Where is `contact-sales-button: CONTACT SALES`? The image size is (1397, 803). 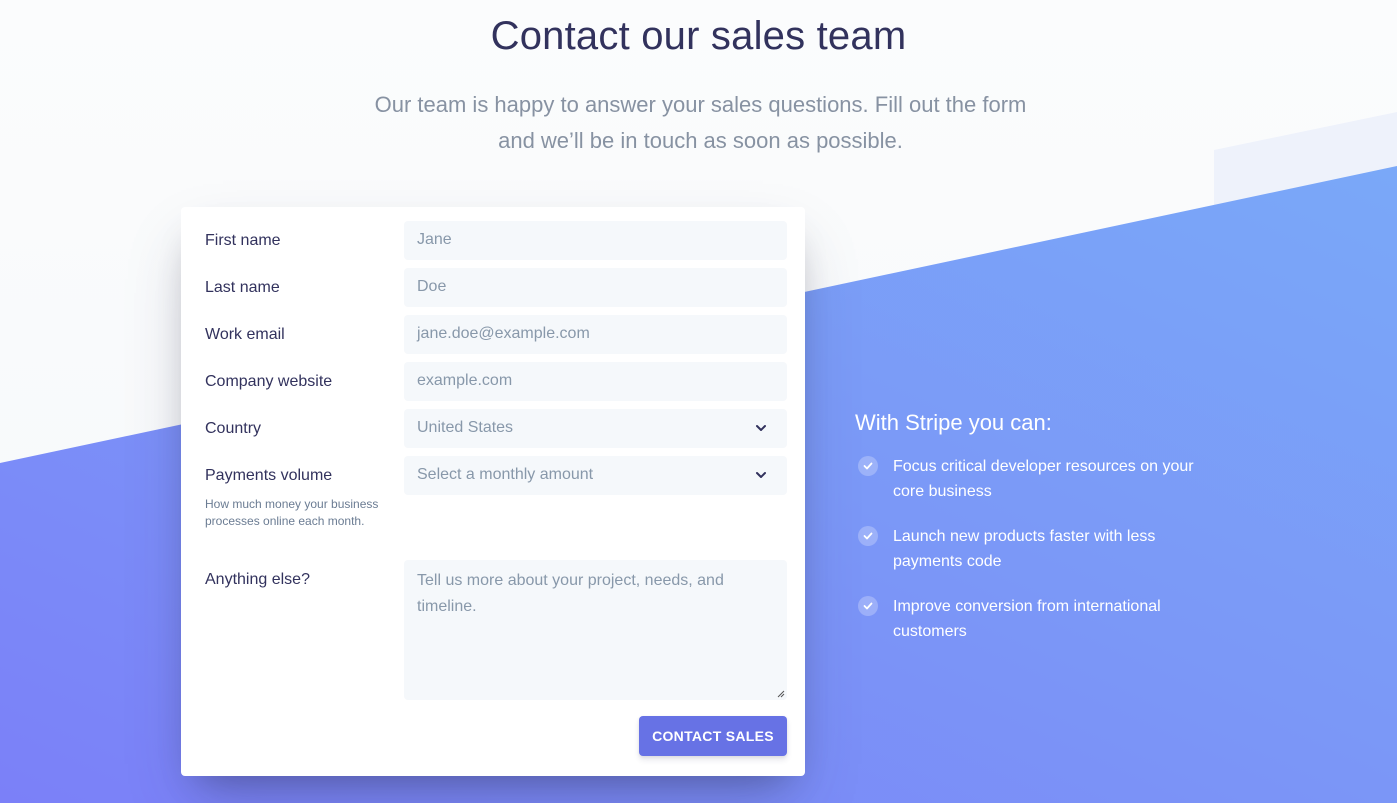 contact-sales-button: CONTACT SALES is located at coordinates (713, 736).